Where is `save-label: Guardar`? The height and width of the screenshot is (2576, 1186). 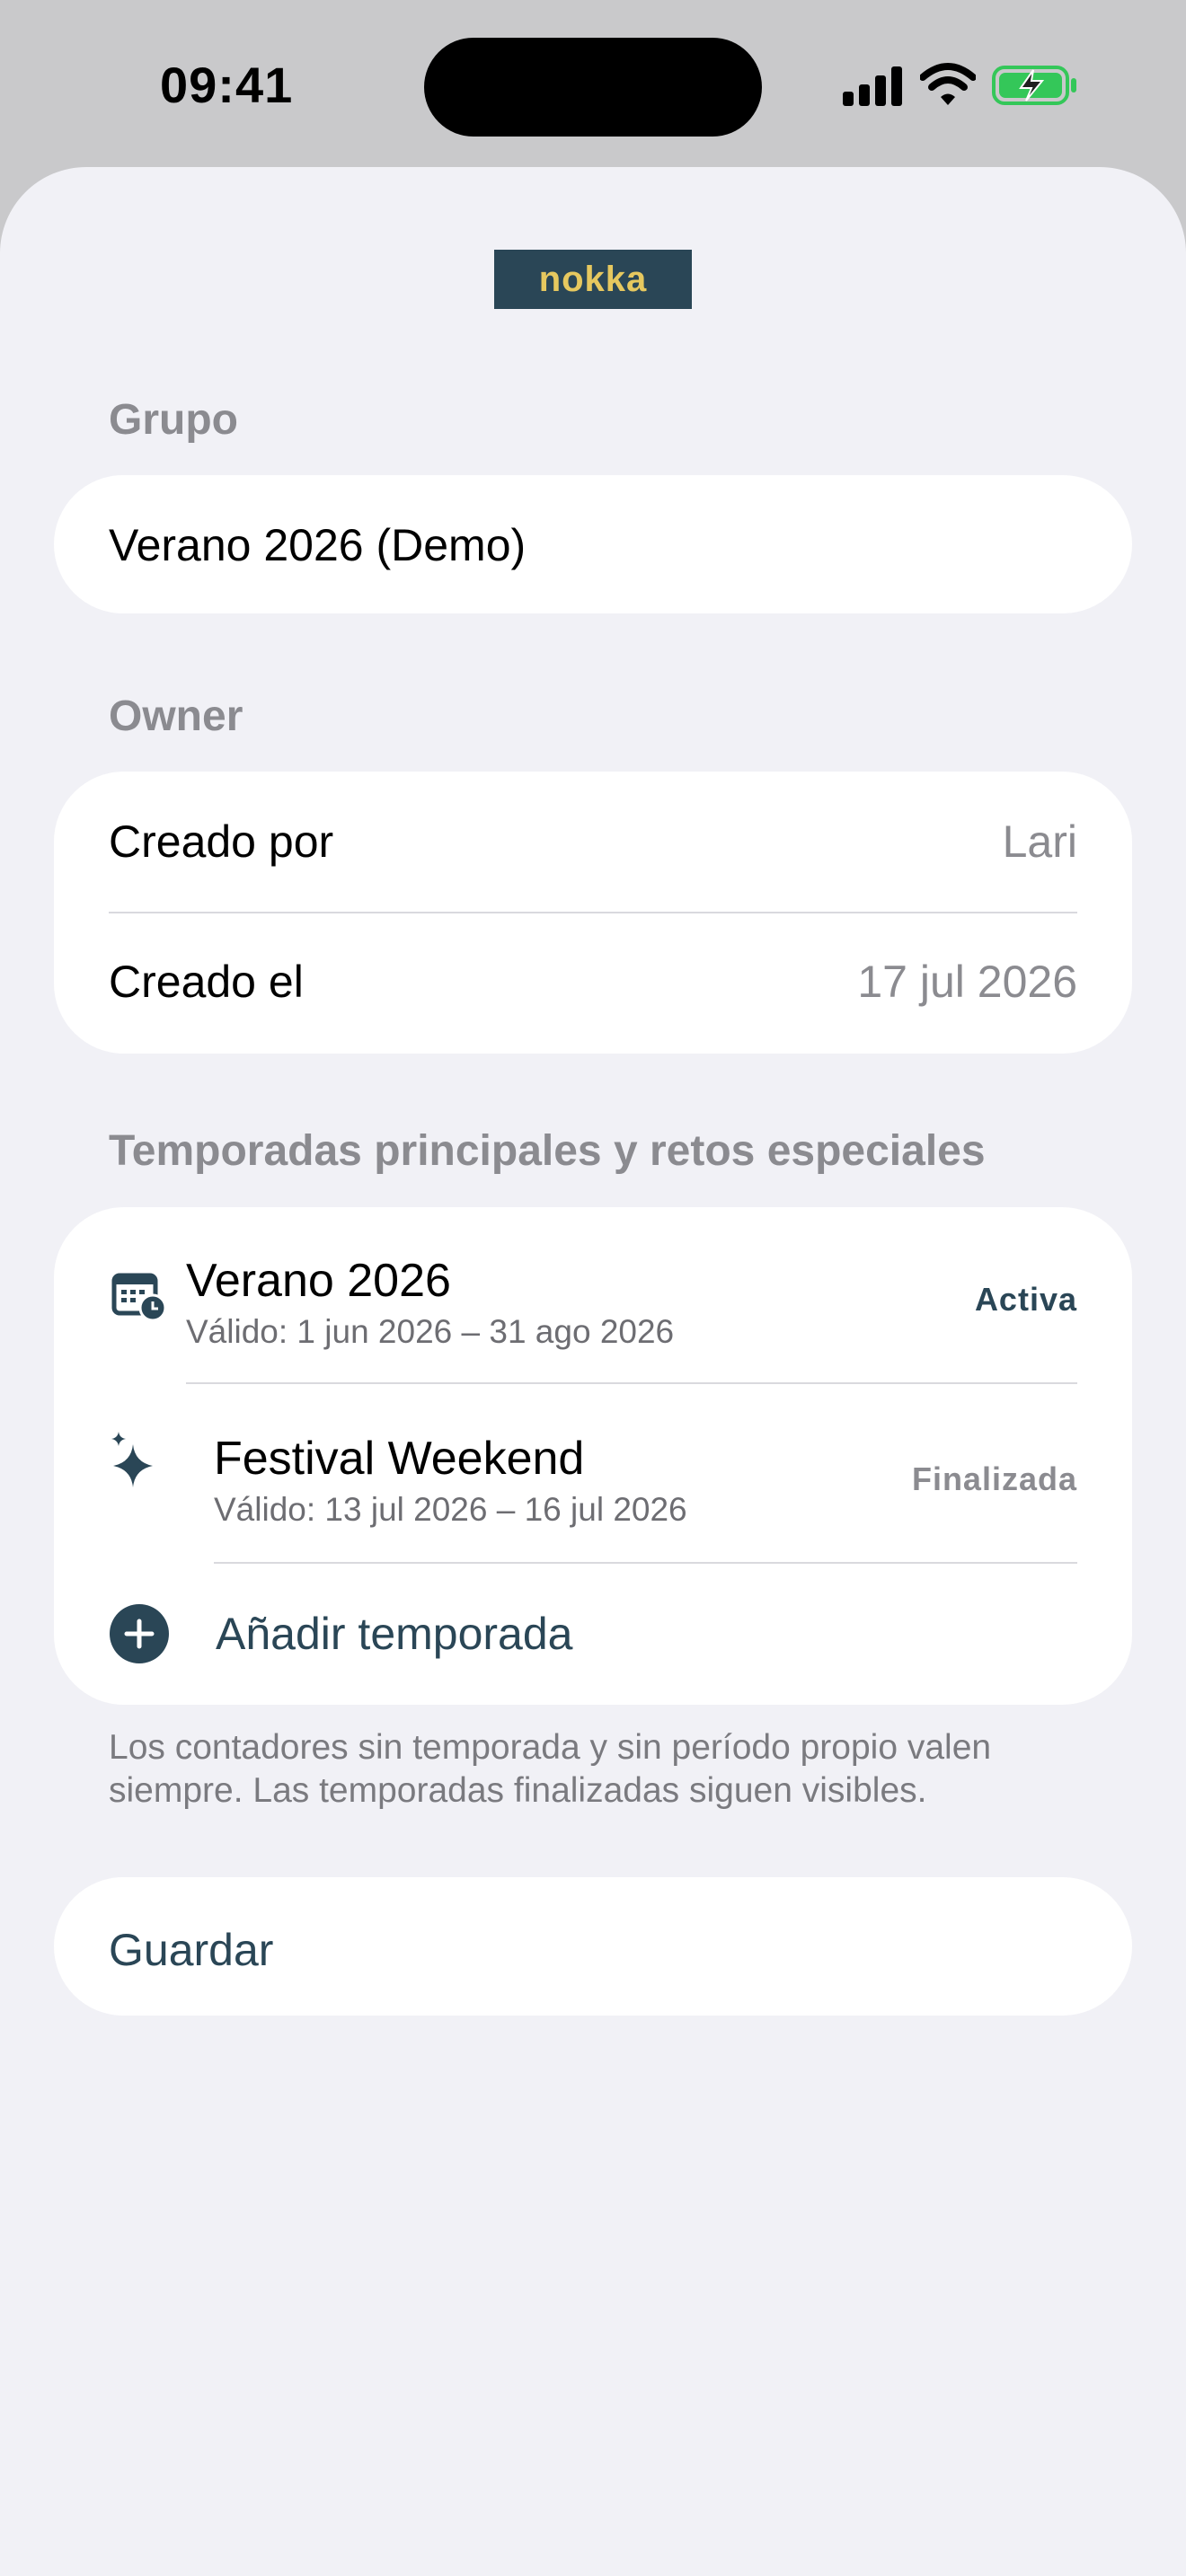 save-label: Guardar is located at coordinates (191, 1950).